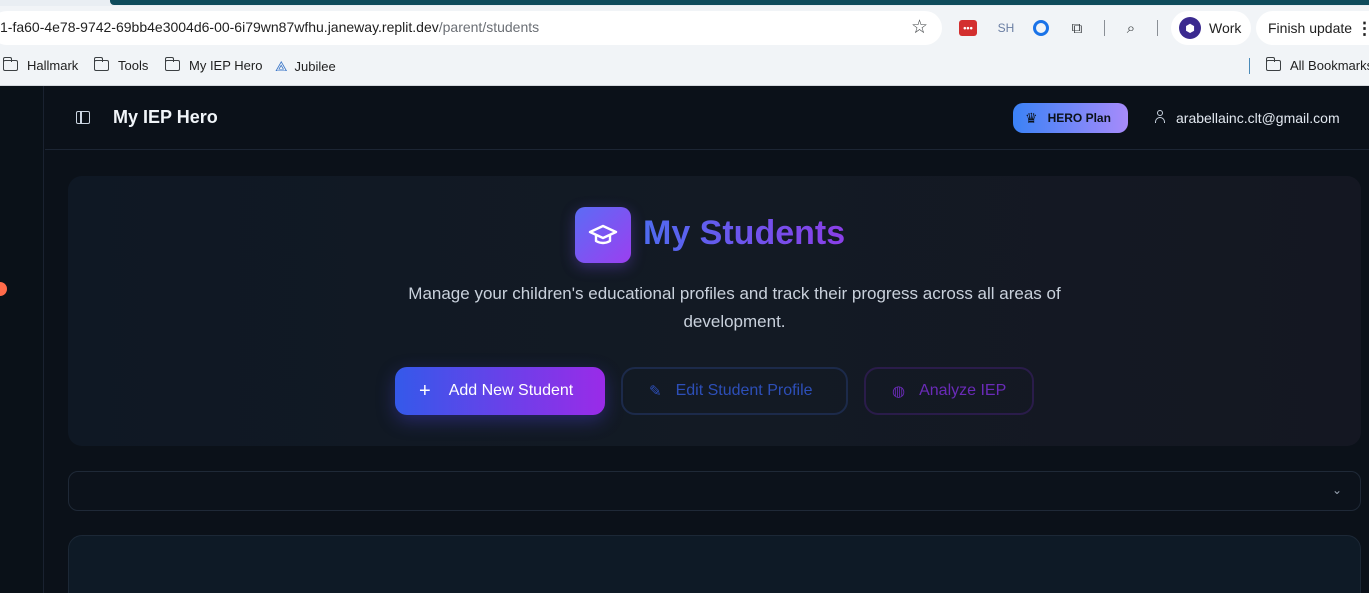 Image resolution: width=1369 pixels, height=593 pixels. Describe the element at coordinates (1312, 28) in the screenshot. I see `finish-update-button: Finish update` at that location.